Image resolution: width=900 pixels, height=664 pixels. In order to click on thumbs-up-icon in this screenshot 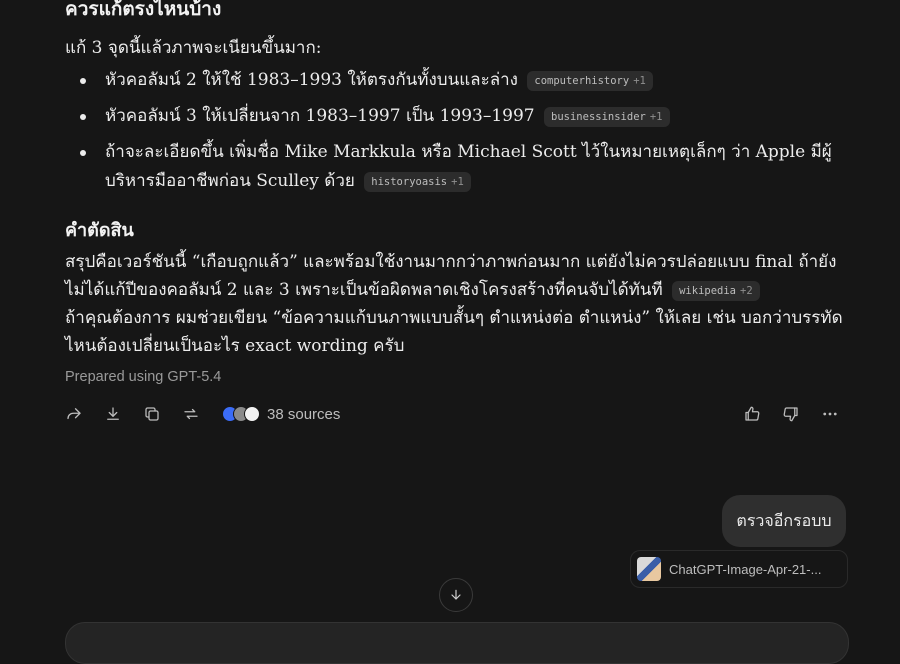, I will do `click(752, 413)`.